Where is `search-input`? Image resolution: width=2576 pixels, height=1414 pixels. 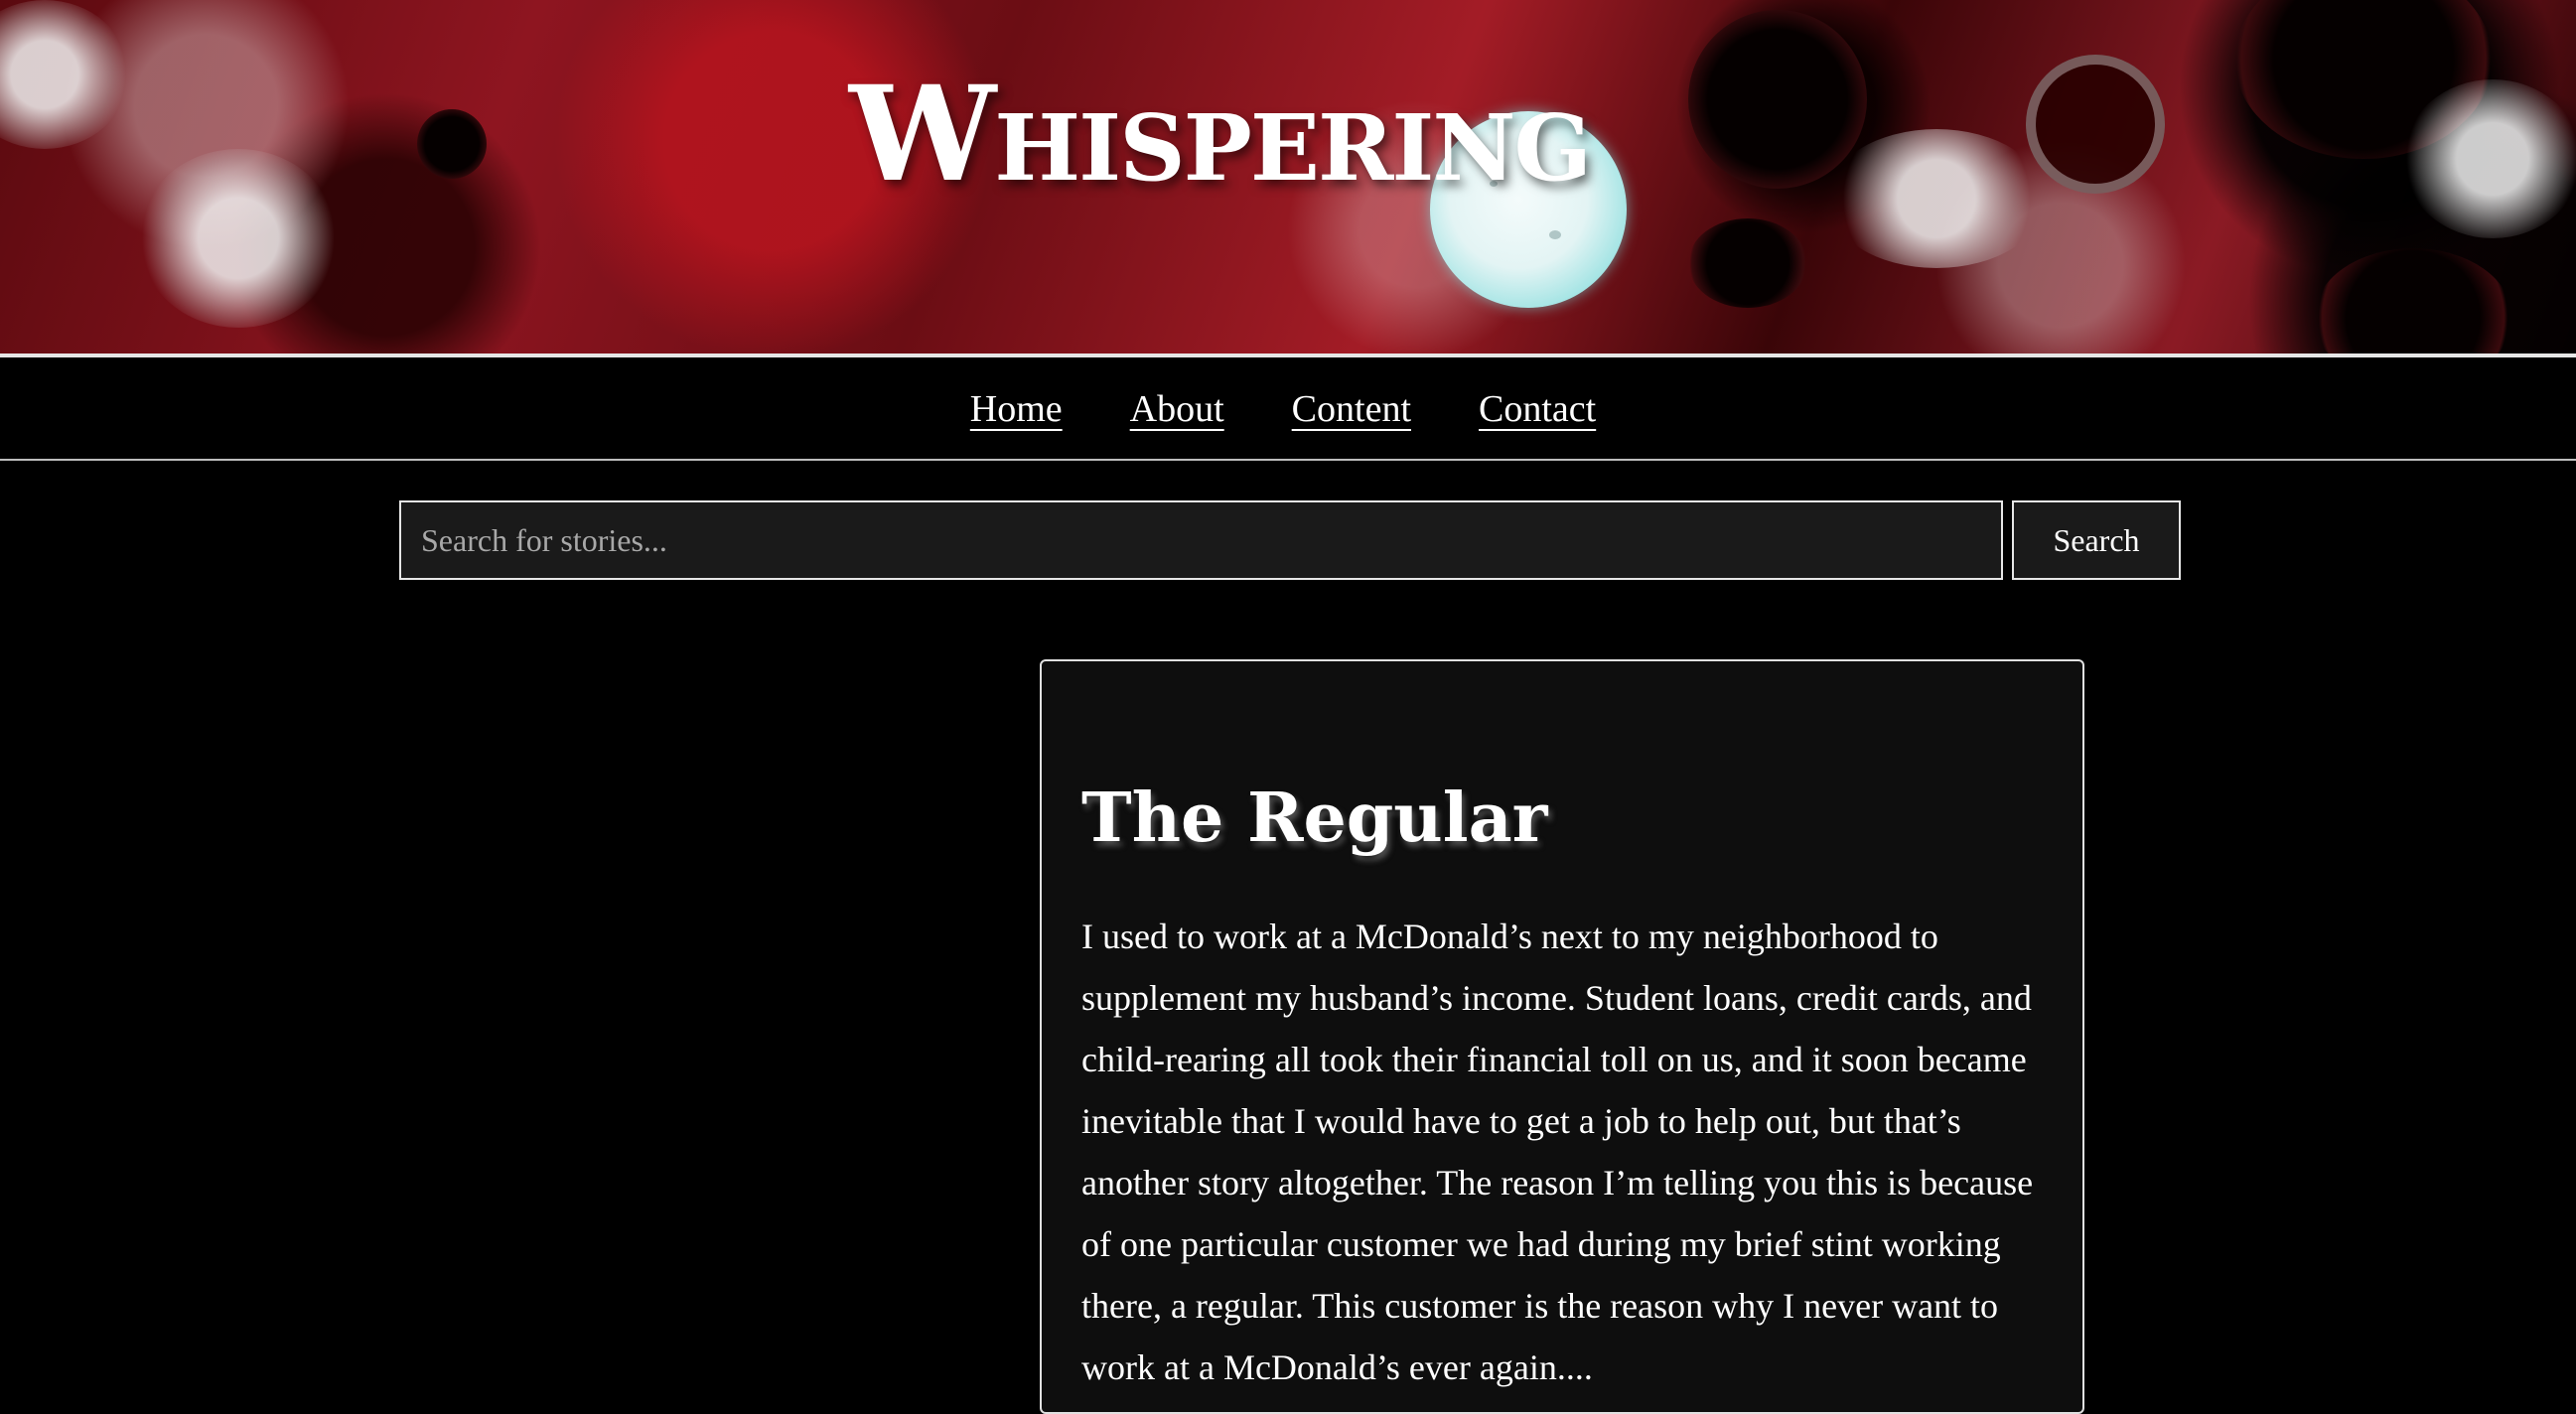 search-input is located at coordinates (1201, 540).